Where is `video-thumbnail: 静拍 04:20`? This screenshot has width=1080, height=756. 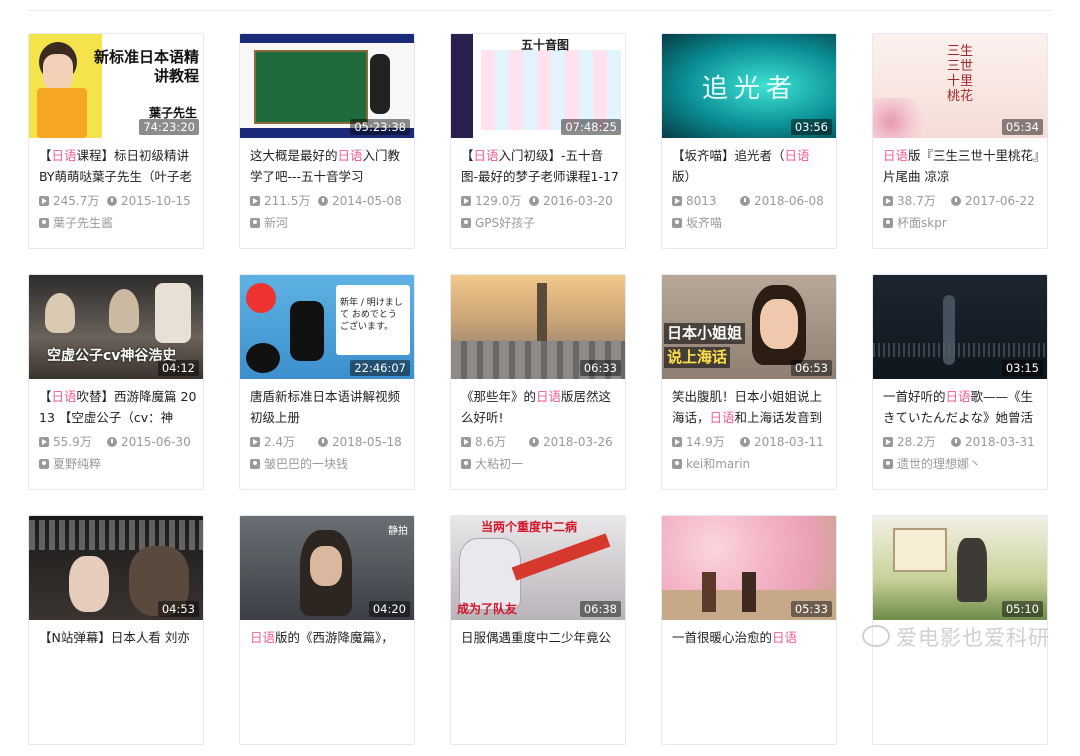 video-thumbnail: 静拍 04:20 is located at coordinates (327, 568).